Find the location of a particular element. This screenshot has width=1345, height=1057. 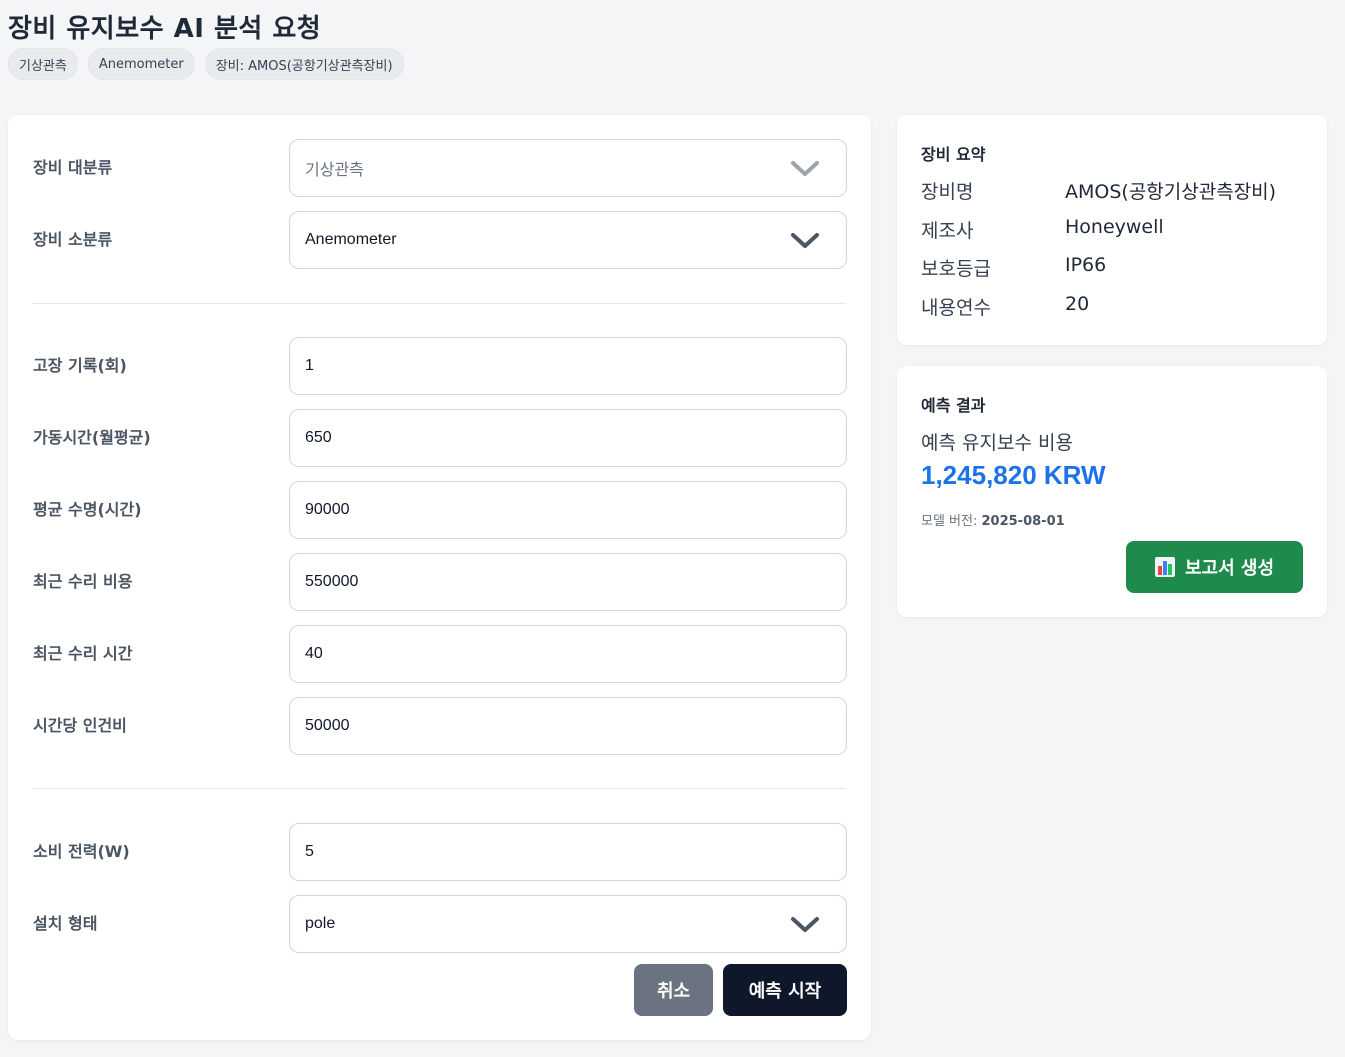

summary-row: 보호등급 IP66 is located at coordinates (1116, 269).